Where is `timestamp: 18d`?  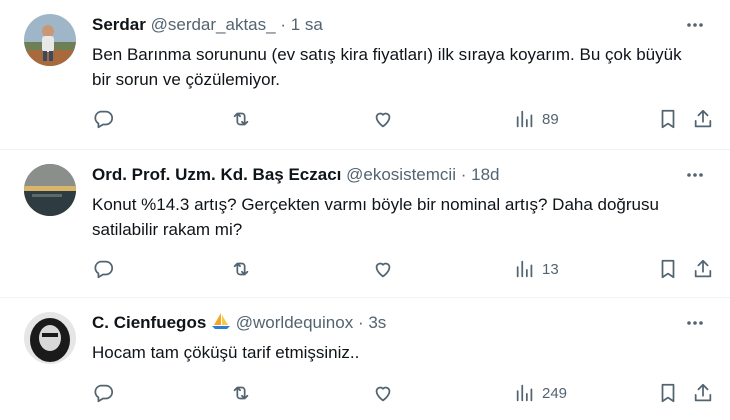 timestamp: 18d is located at coordinates (485, 174).